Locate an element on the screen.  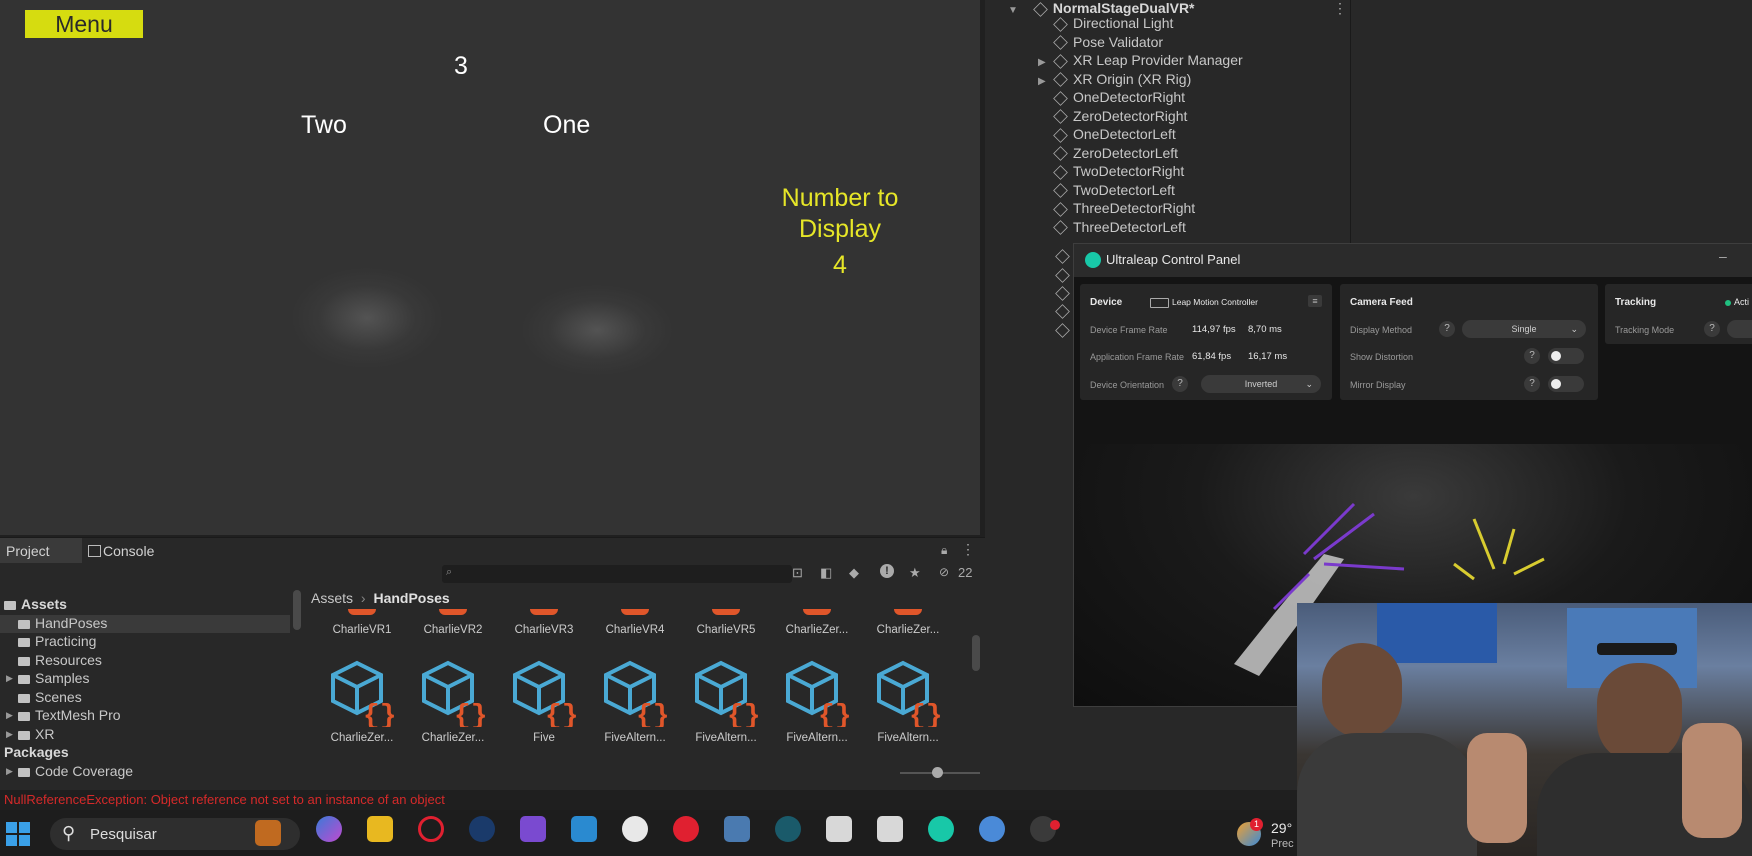
display-method-help-icon: ? is located at coordinates (1447, 329).